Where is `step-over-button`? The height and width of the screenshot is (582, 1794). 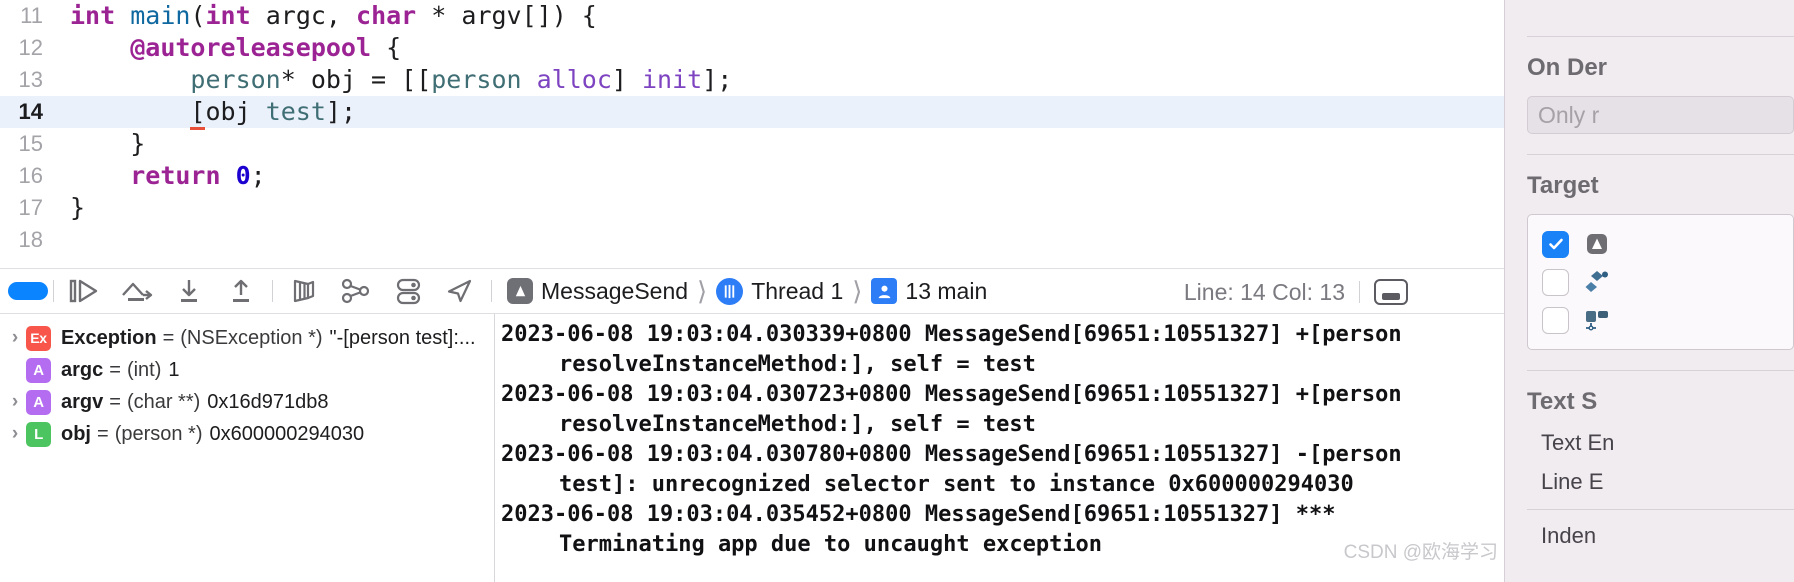 step-over-button is located at coordinates (85, 291).